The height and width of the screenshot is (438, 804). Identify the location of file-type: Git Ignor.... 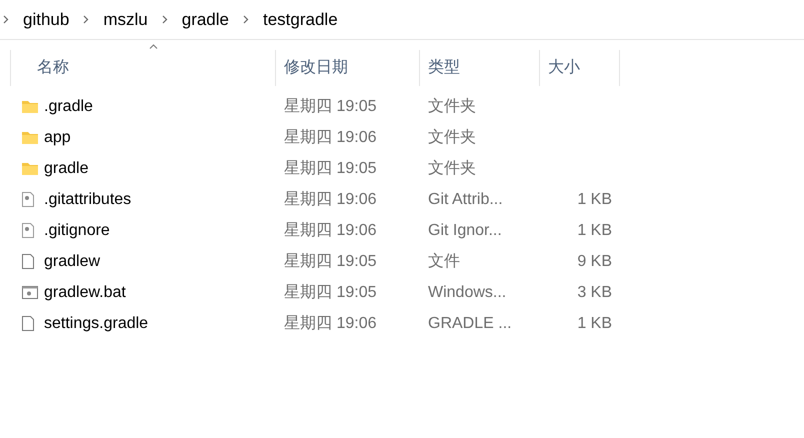
(465, 230).